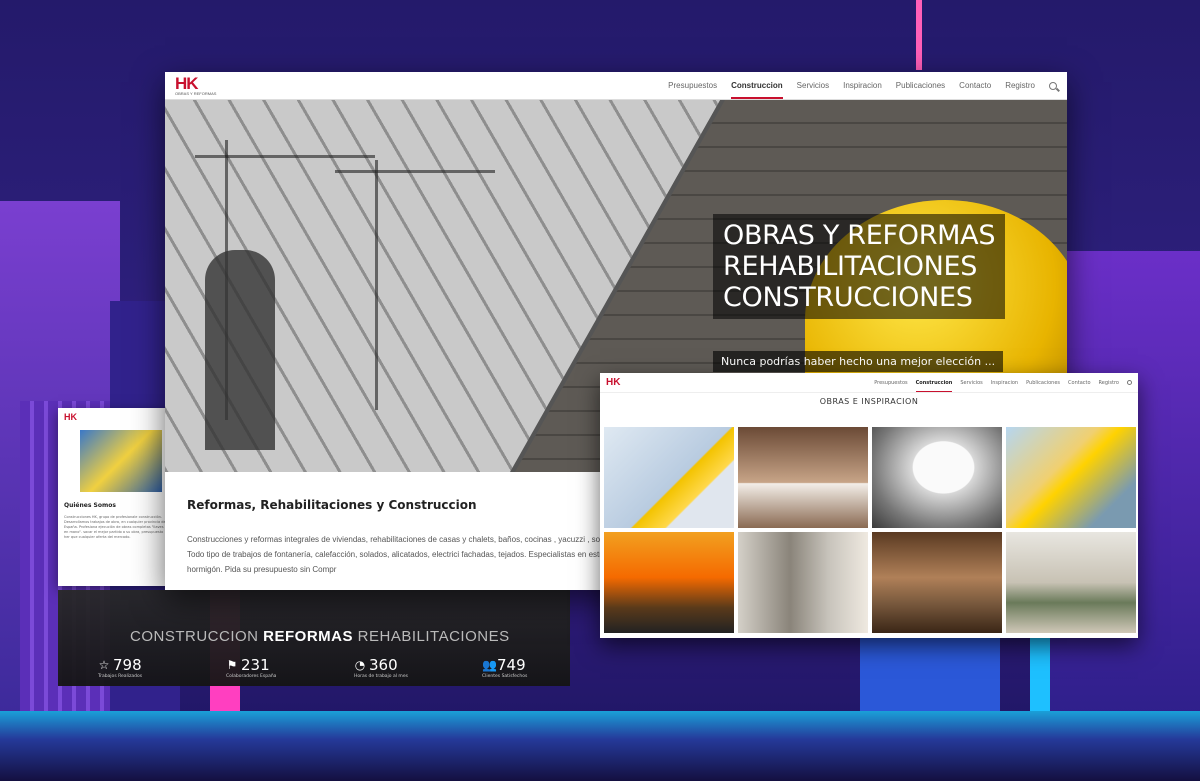  I want to click on hk-logo: HK OBRAS Y REFORMAS, so click(195, 85).